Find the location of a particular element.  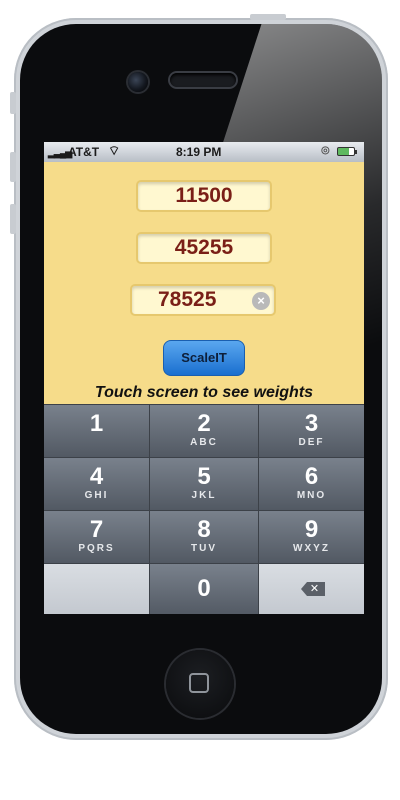

weight-field-3: 78525 × is located at coordinates (203, 300).